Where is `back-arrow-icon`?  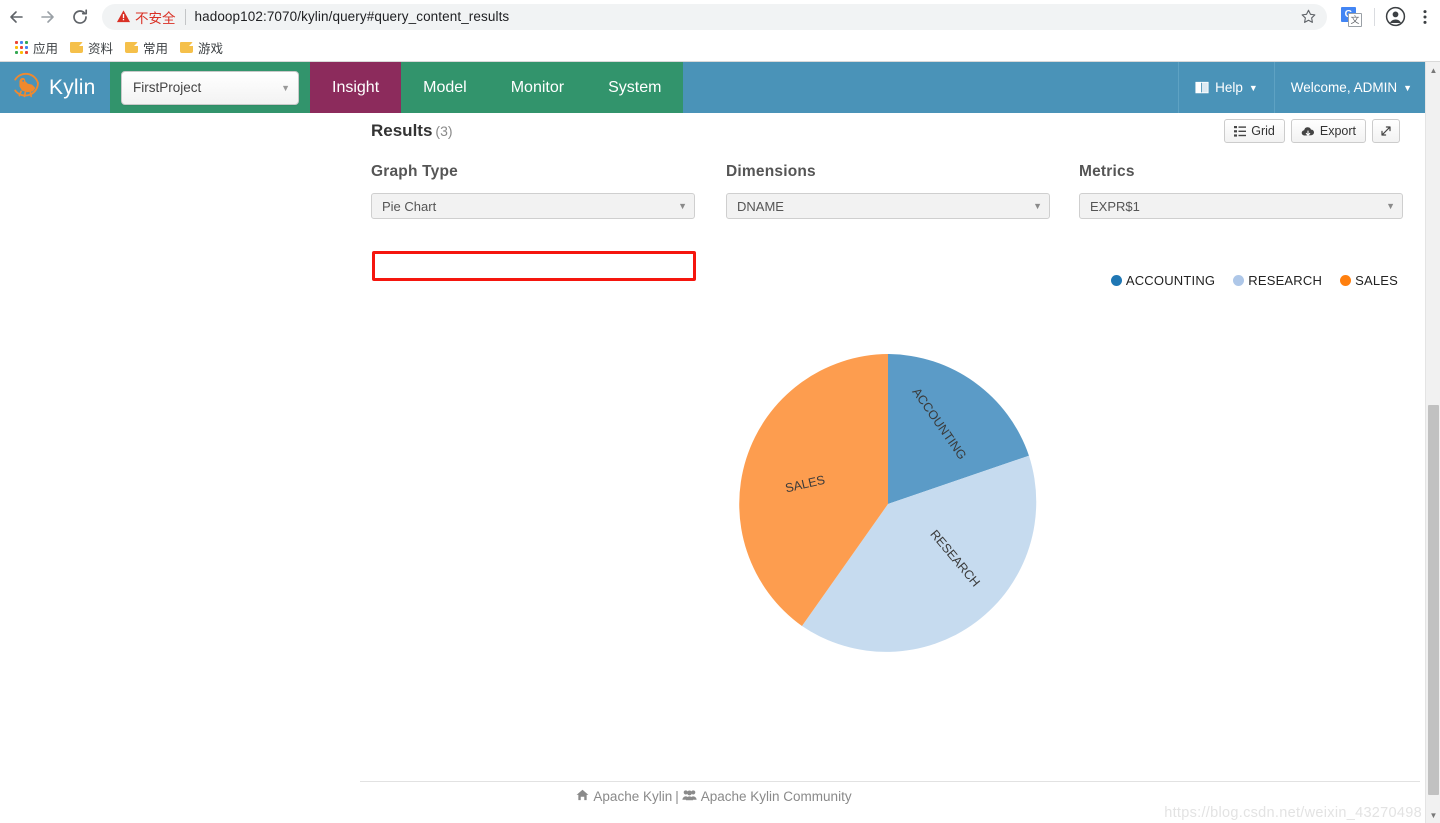
back-arrow-icon is located at coordinates (16, 17).